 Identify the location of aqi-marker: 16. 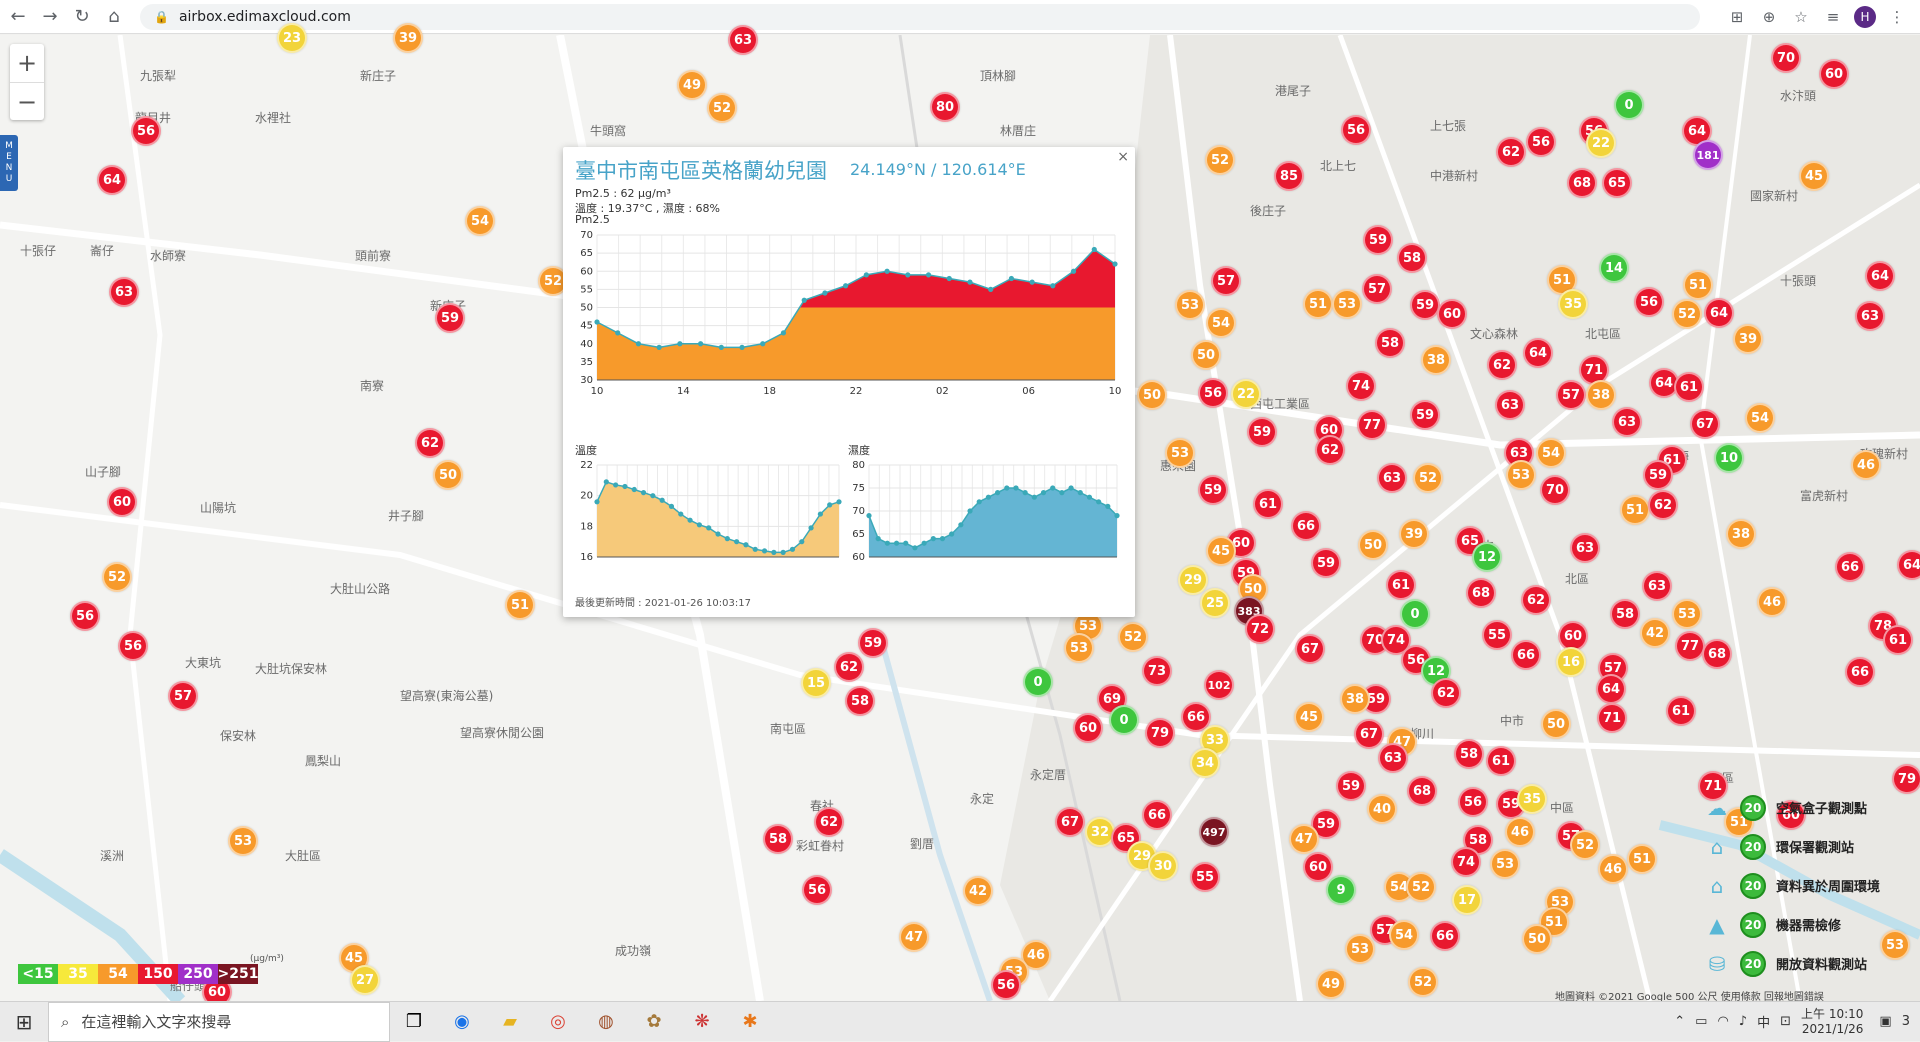
(1571, 662).